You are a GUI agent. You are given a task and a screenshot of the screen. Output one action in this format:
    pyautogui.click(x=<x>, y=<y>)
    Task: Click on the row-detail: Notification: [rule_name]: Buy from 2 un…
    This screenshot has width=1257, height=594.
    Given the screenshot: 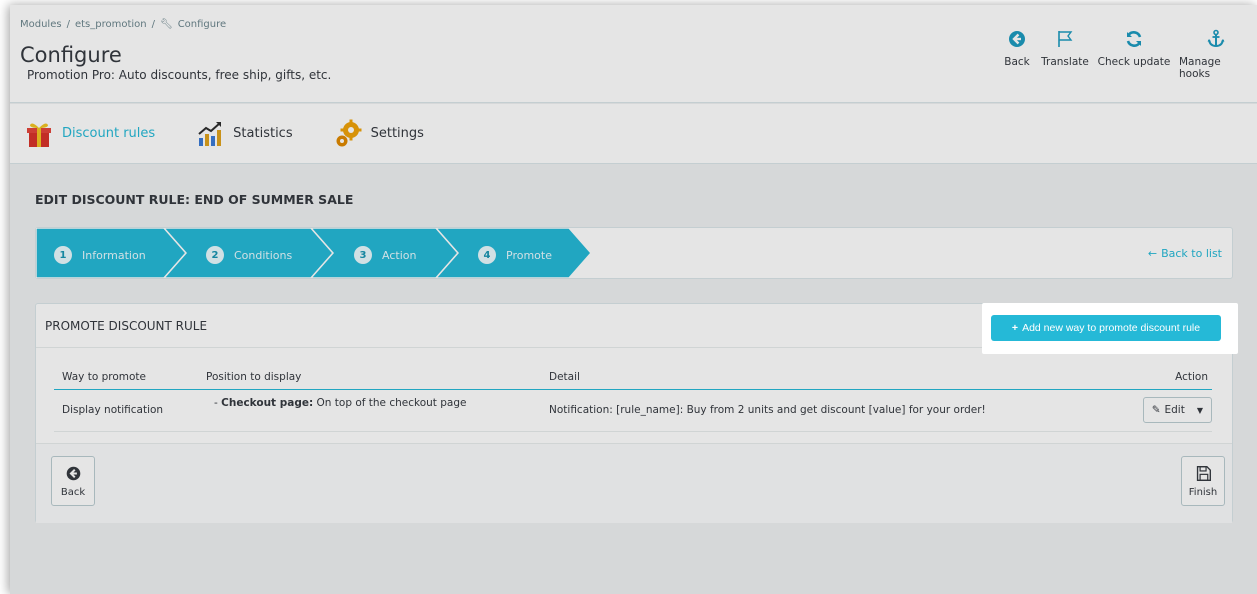 What is the action you would take?
    pyautogui.click(x=767, y=410)
    